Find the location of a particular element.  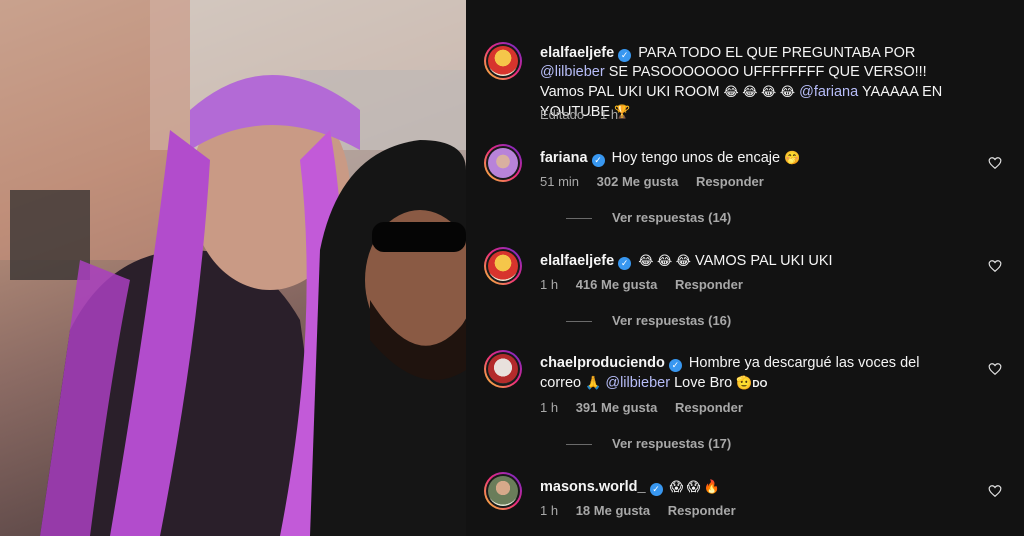

comment-meta: 1 h 416 Me gusta Responder is located at coordinates (648, 284).